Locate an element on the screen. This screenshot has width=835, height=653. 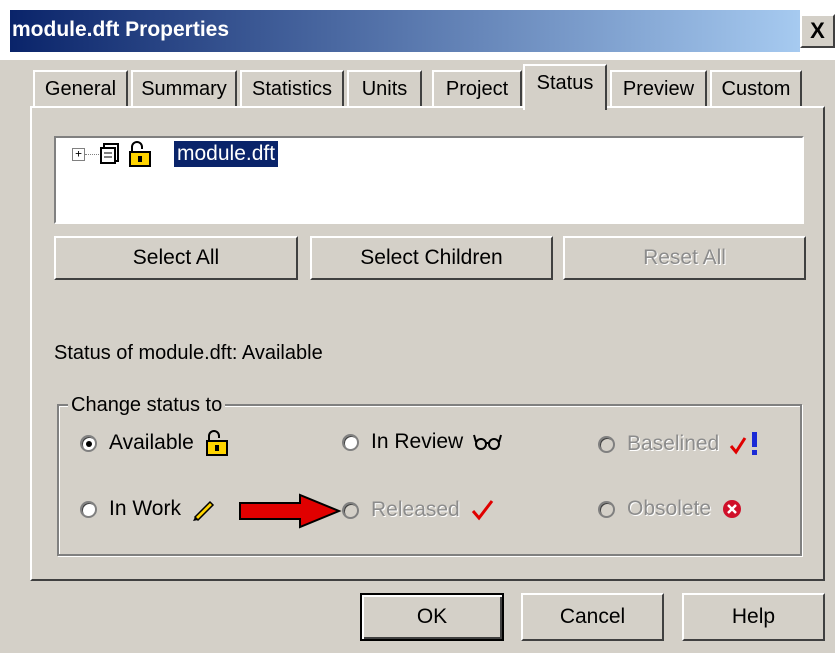
radio-in-work-label: In Work is located at coordinates (145, 508).